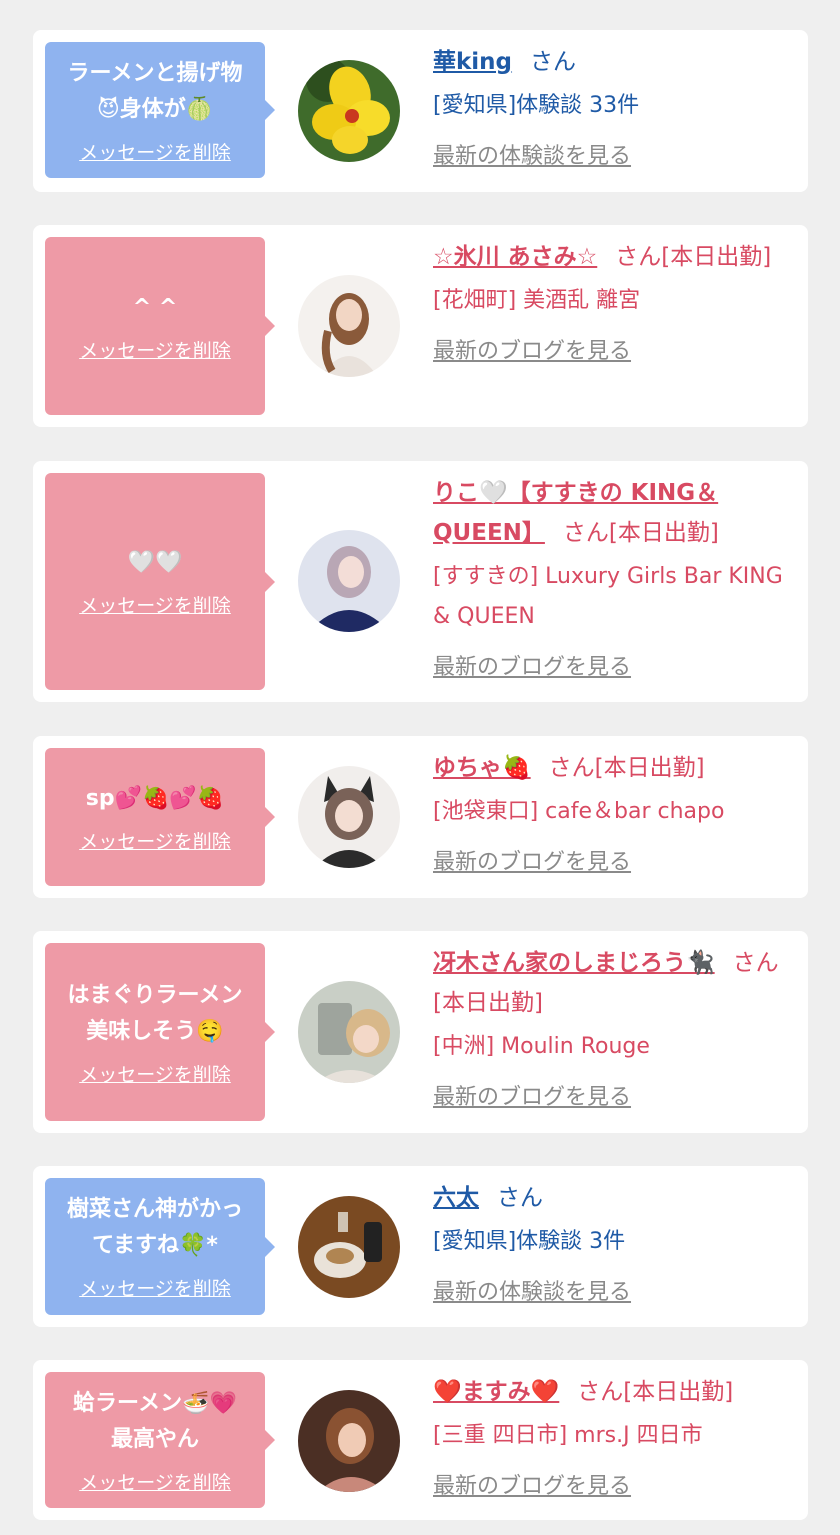 Image resolution: width=840 pixels, height=1535 pixels. Describe the element at coordinates (608, 596) in the screenshot. I see `sender-location: [すすきの] Luxury Girls Bar KING & QUEEN` at that location.